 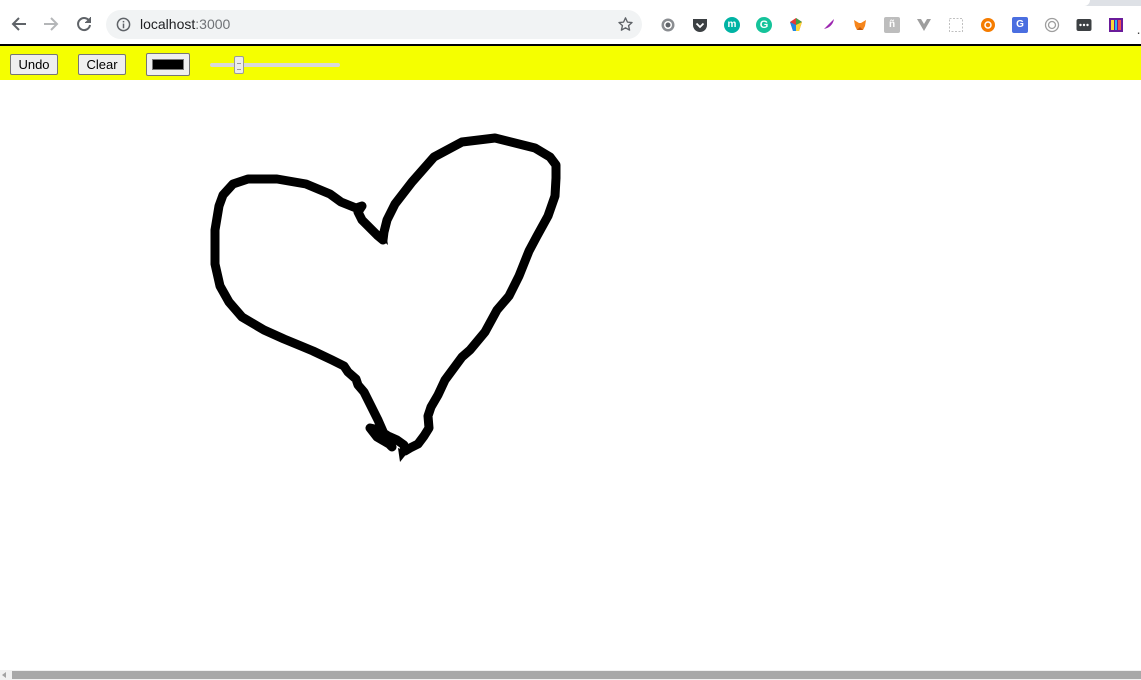 What do you see at coordinates (123, 24) in the screenshot?
I see `site-info-icon` at bounding box center [123, 24].